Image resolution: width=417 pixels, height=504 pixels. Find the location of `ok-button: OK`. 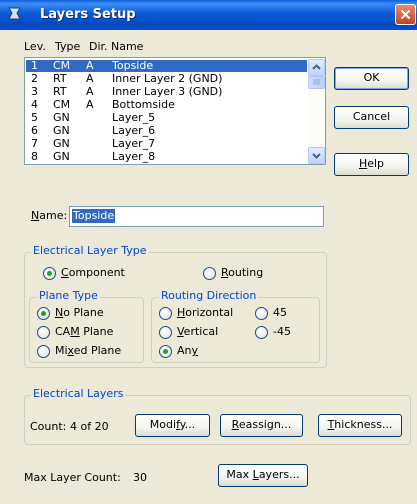

ok-button: OK is located at coordinates (371, 78).